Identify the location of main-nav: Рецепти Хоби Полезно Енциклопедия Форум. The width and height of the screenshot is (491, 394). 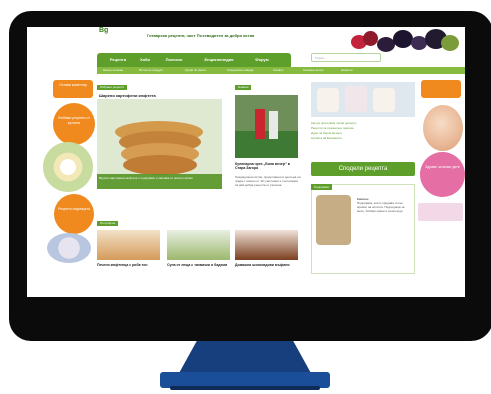
(194, 60).